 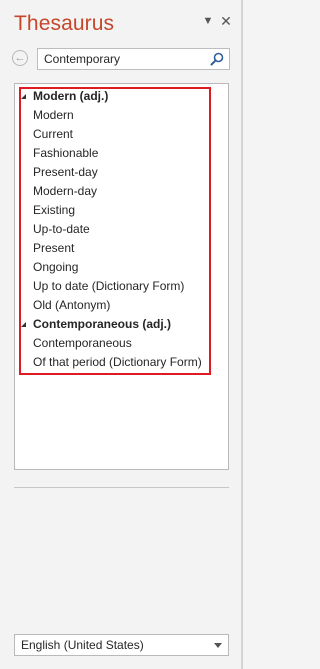 I want to click on result-item: Old (Antonym), so click(x=71, y=305).